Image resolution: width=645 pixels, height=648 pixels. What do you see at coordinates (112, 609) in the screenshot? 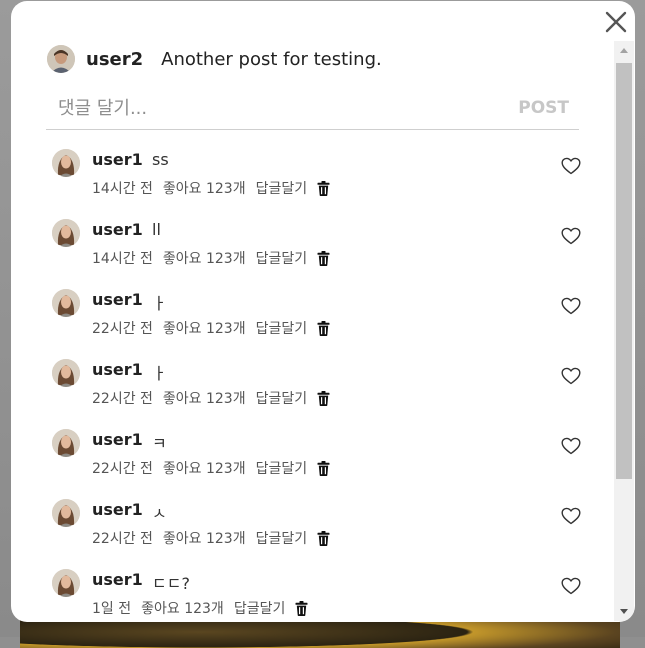
I see `comment-timestamp: 1일 전` at bounding box center [112, 609].